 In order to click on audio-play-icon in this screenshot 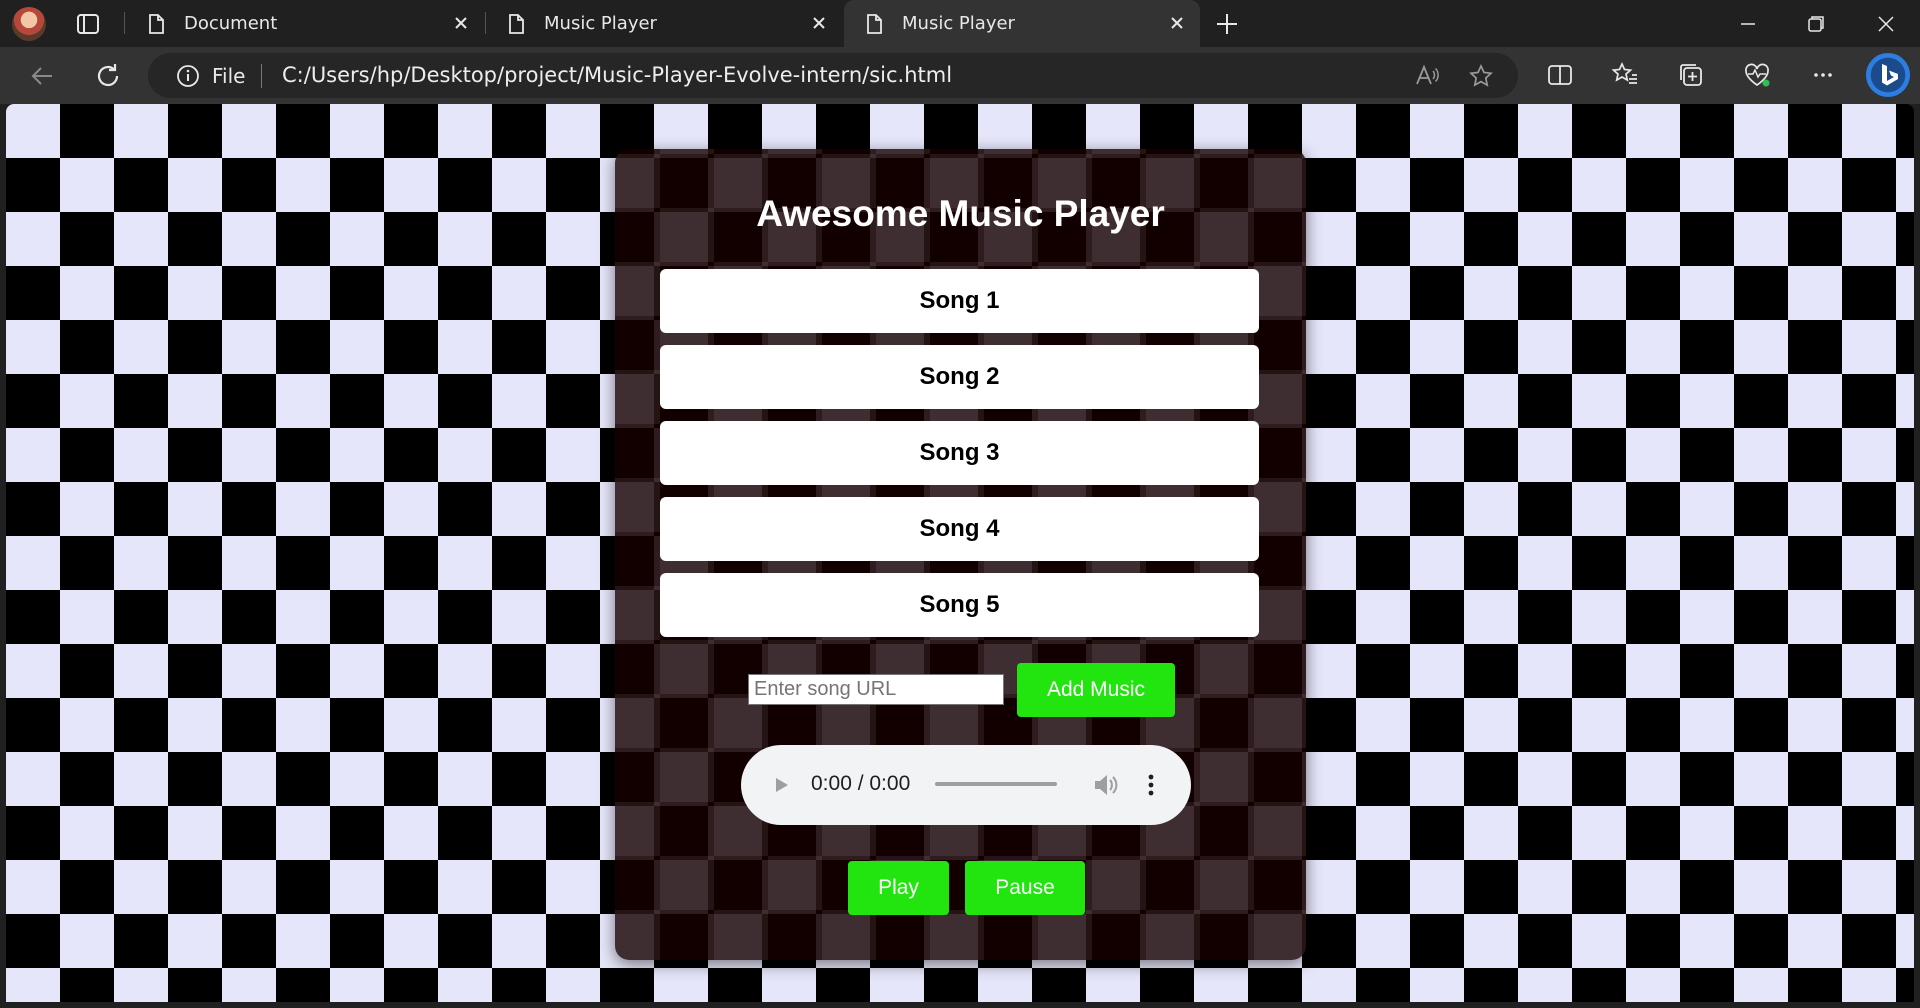, I will do `click(781, 785)`.